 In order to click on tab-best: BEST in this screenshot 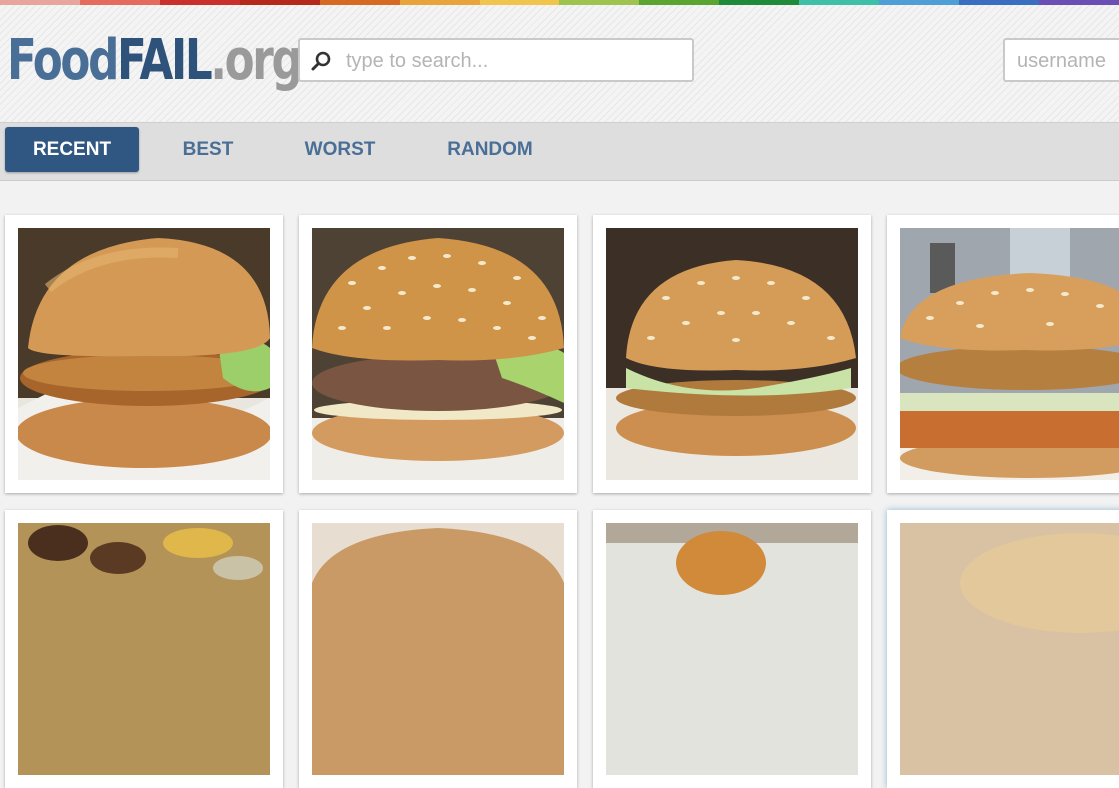, I will do `click(208, 149)`.